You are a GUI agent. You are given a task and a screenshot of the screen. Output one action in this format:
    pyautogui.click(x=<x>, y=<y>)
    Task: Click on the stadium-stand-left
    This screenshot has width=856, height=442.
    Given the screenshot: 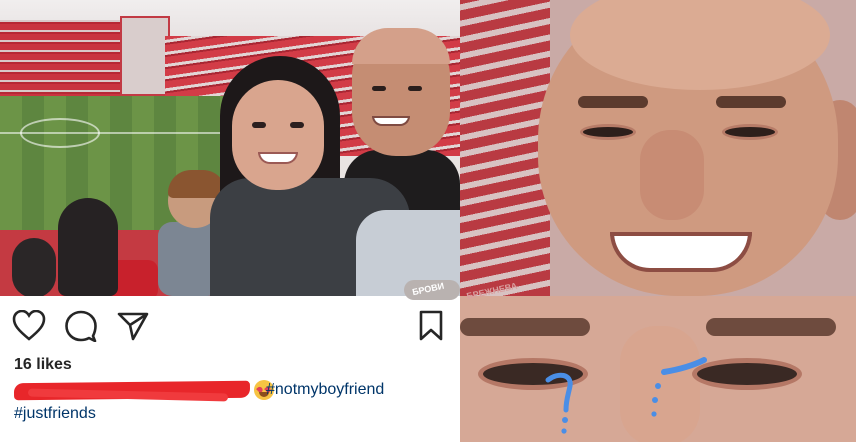 What is the action you would take?
    pyautogui.click(x=62, y=60)
    